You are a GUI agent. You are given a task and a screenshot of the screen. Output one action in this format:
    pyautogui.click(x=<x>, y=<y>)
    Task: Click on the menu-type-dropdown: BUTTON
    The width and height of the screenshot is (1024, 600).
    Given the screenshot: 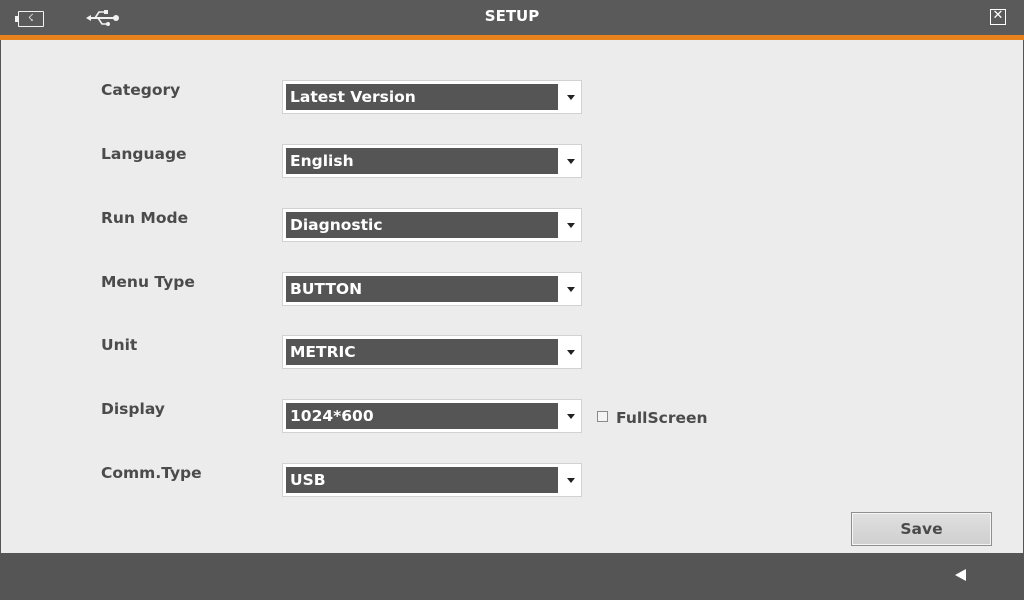 What is the action you would take?
    pyautogui.click(x=432, y=289)
    